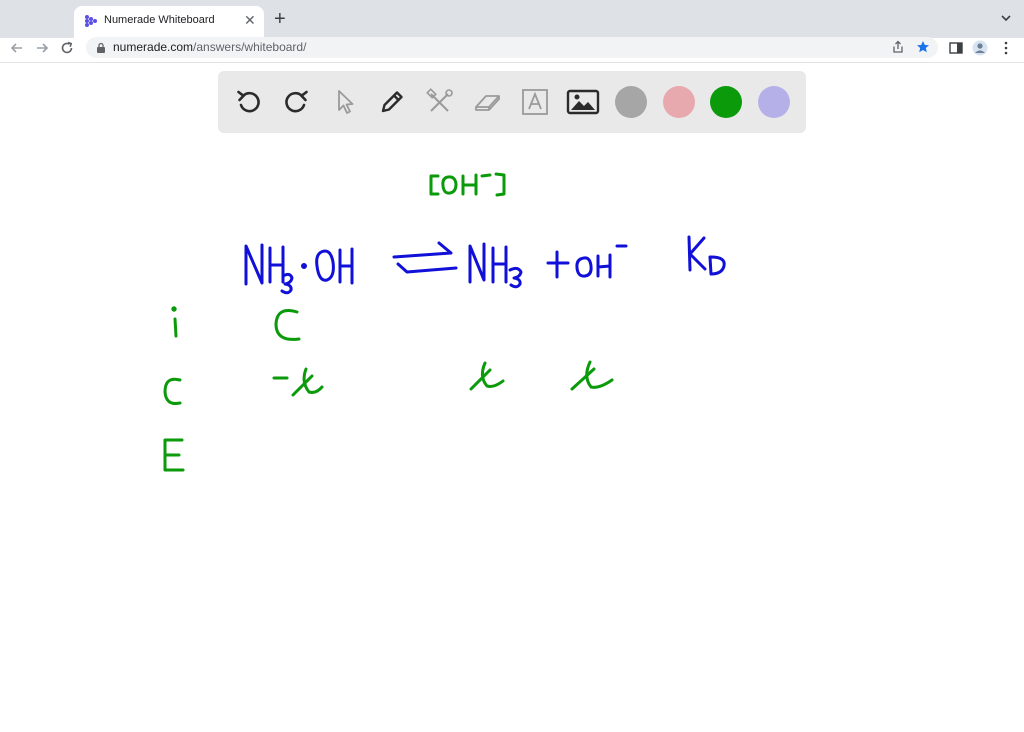 The width and height of the screenshot is (1024, 732). What do you see at coordinates (280, 19) in the screenshot?
I see `new-tab-button: +` at bounding box center [280, 19].